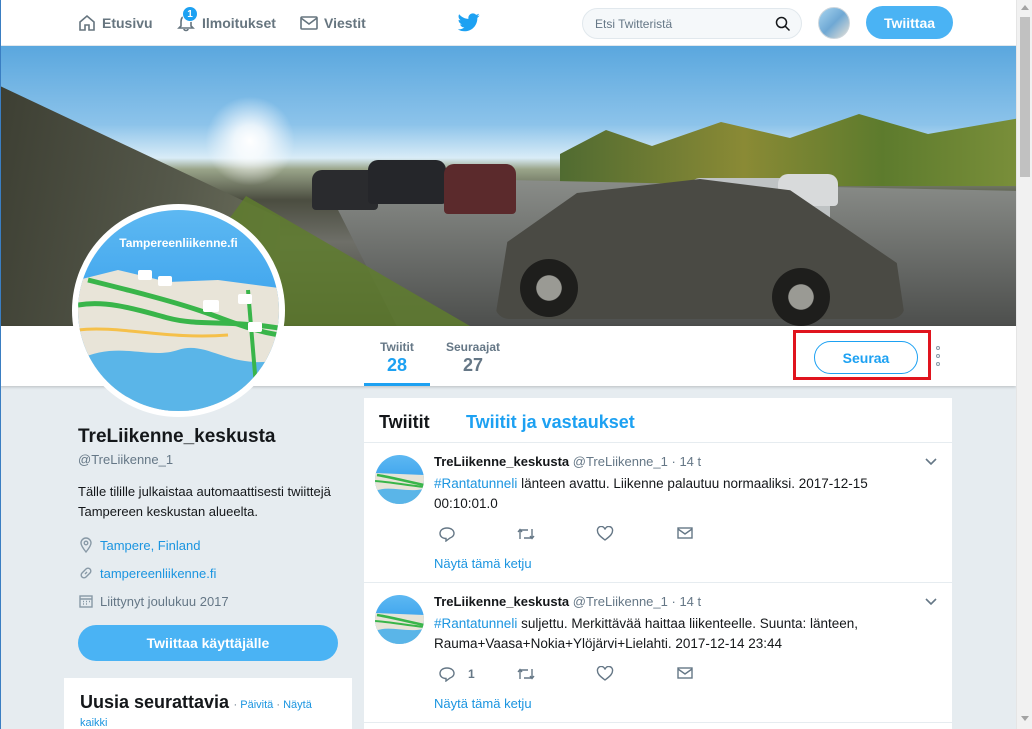  I want to click on profile-handle: @TreLiikenne_1, so click(125, 459).